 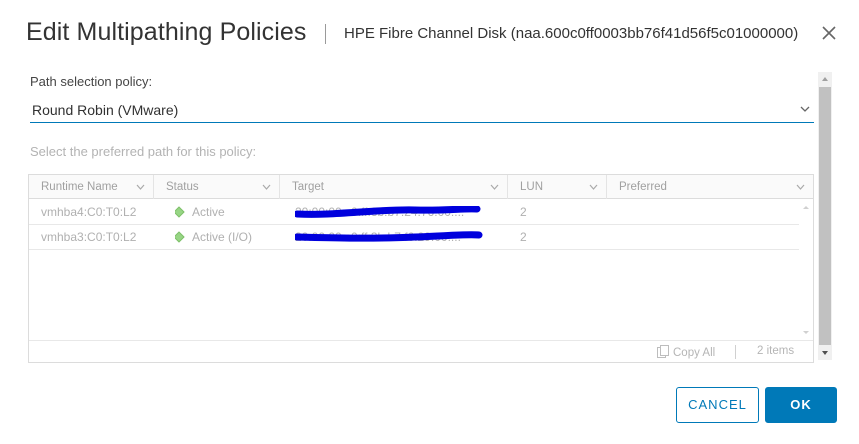 I want to click on copy-icon, so click(x=663, y=351).